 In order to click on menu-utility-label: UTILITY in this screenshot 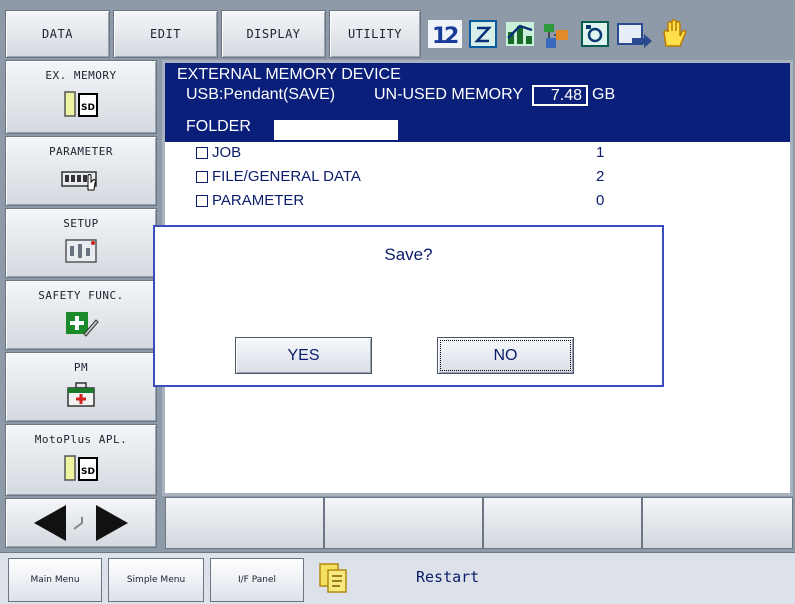, I will do `click(375, 34)`.